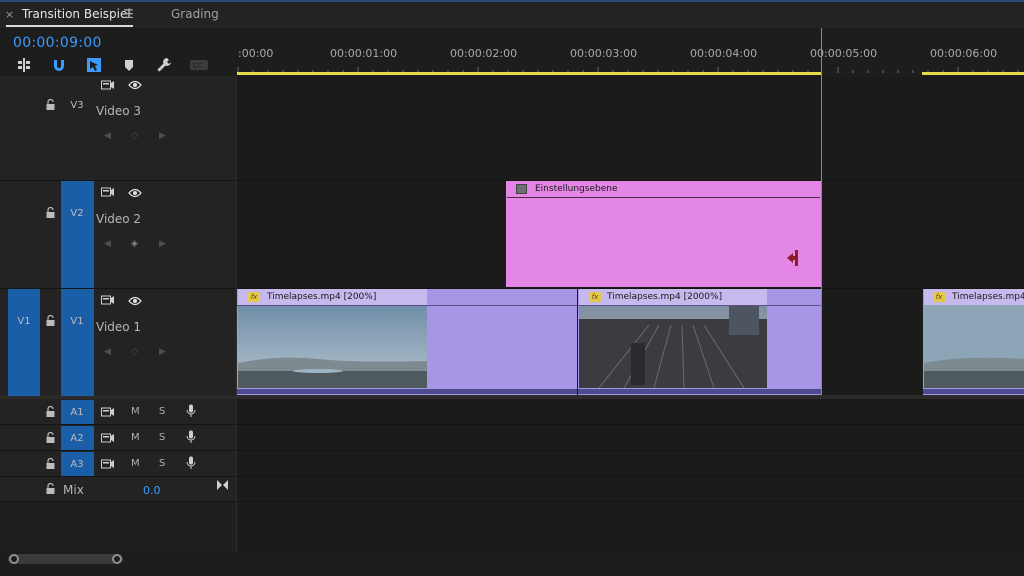 The image size is (1024, 576). I want to click on svg-text: CC, so click(198, 66).